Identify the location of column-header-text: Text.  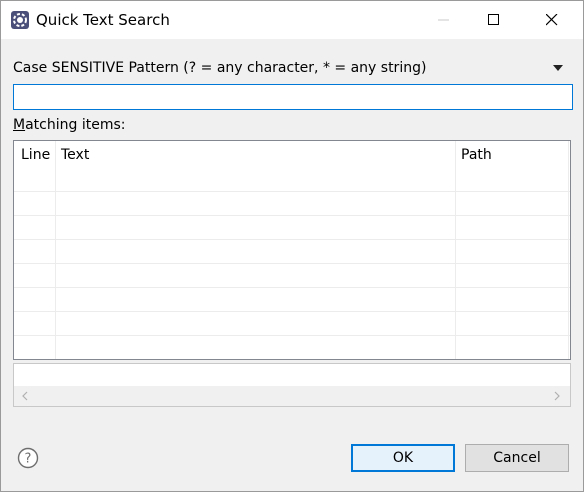
(75, 155).